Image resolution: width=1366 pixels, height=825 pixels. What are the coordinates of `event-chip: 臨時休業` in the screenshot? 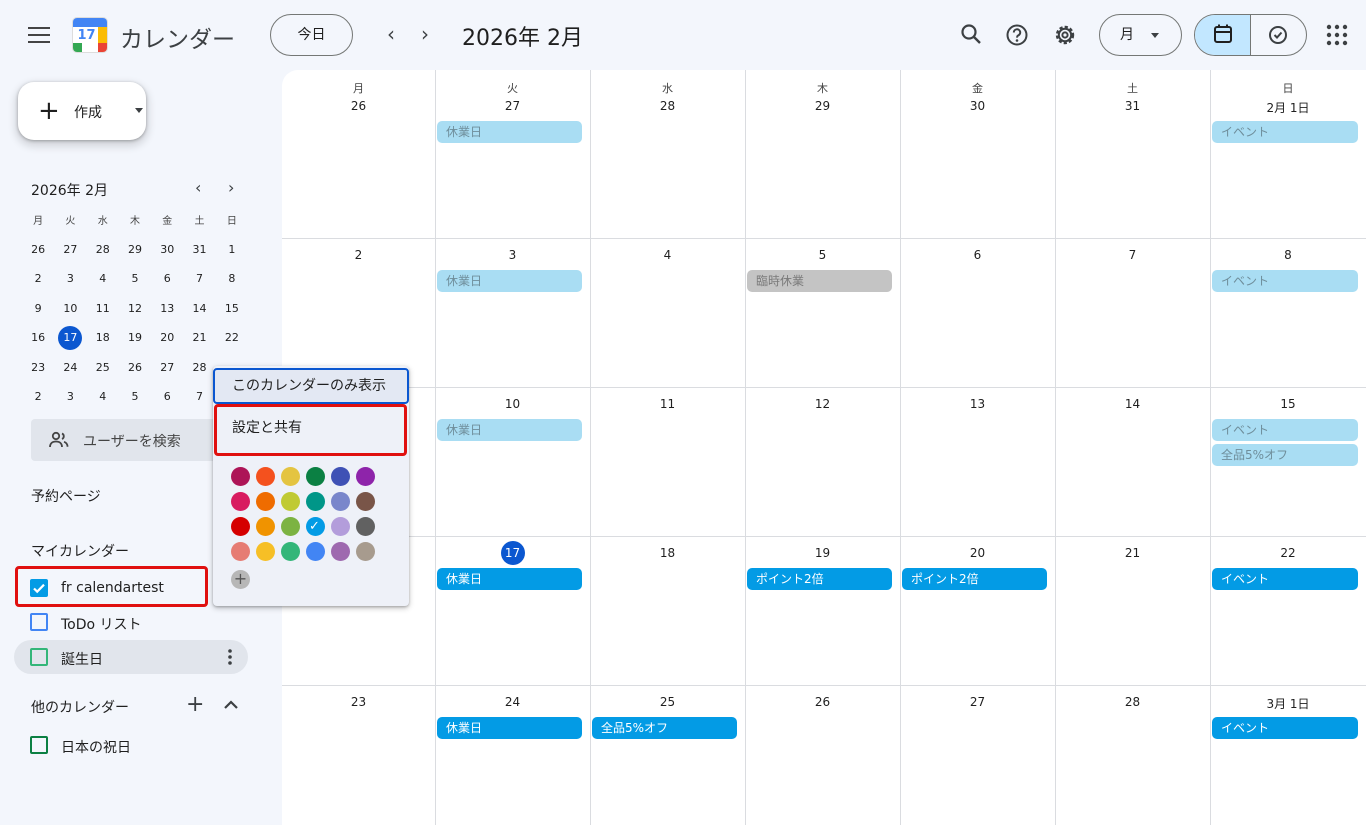 It's located at (819, 281).